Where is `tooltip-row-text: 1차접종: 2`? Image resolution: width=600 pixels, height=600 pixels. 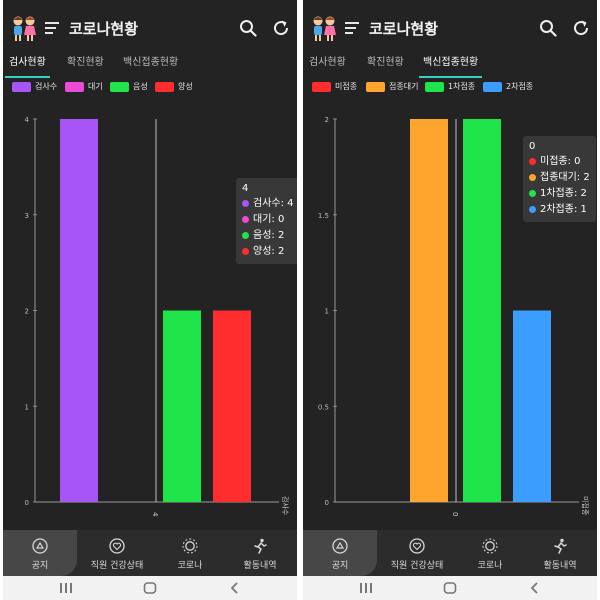
tooltip-row-text: 1차접종: 2 is located at coordinates (563, 193).